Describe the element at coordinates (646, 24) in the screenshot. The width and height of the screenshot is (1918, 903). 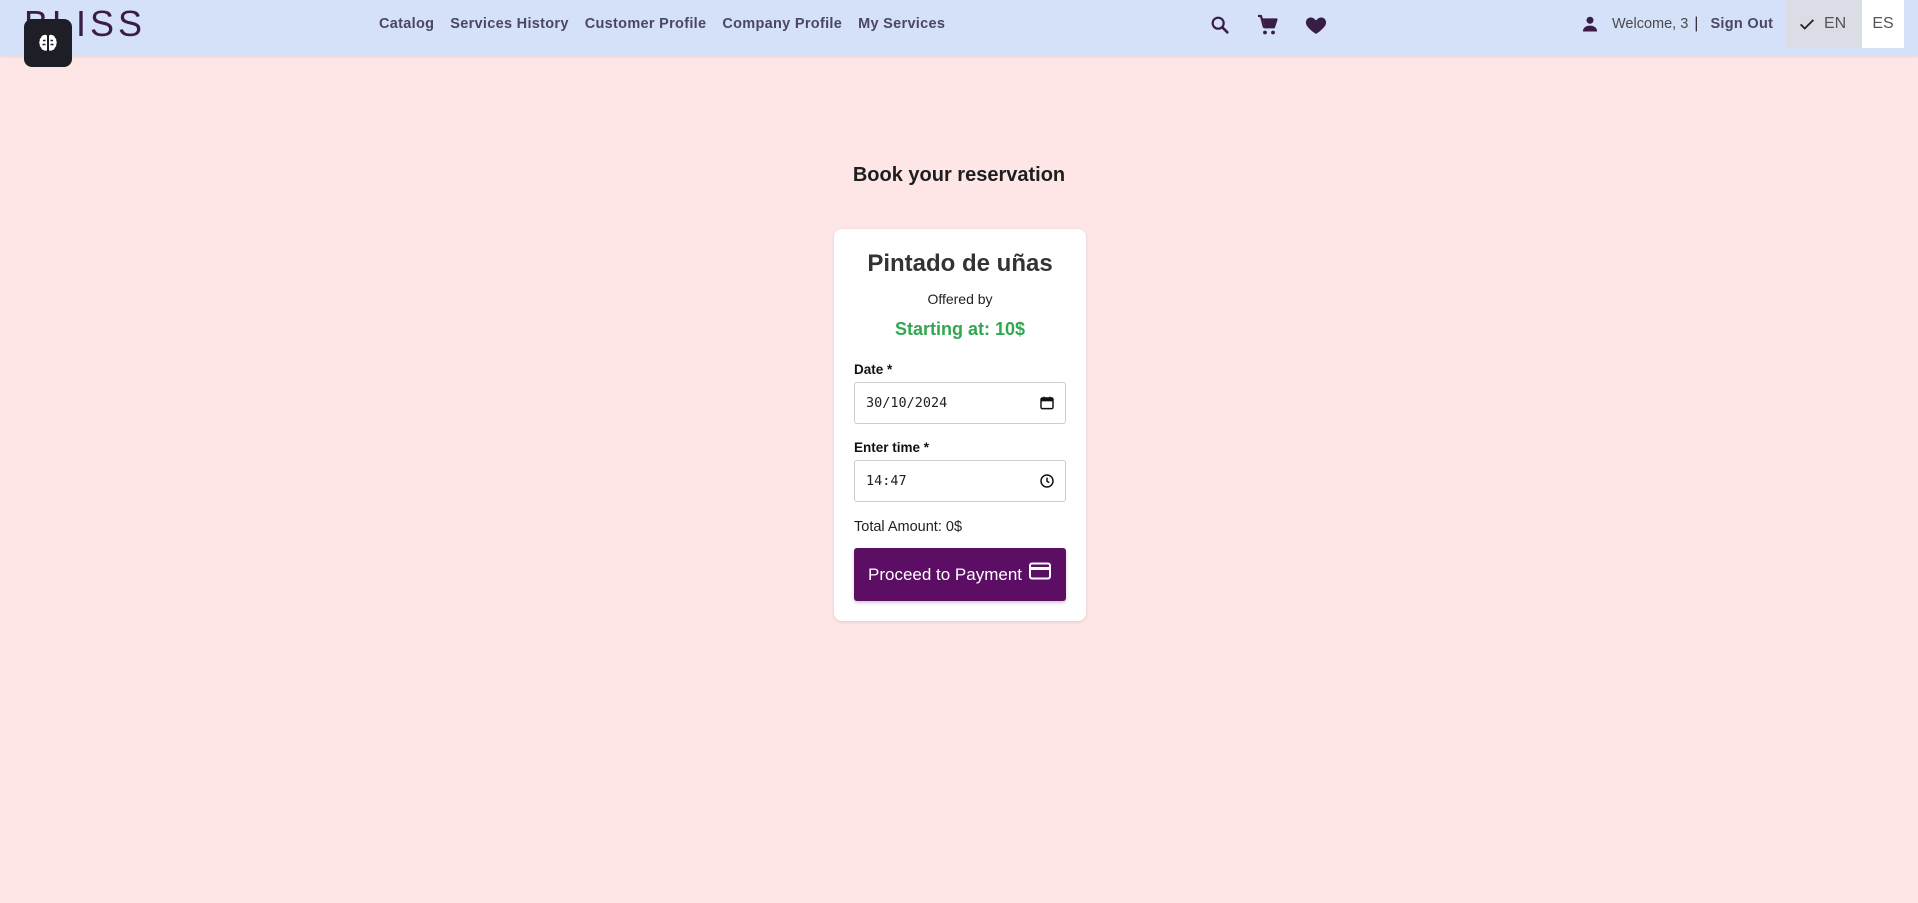
I see `nav-customer-profile: Customer Profile` at that location.